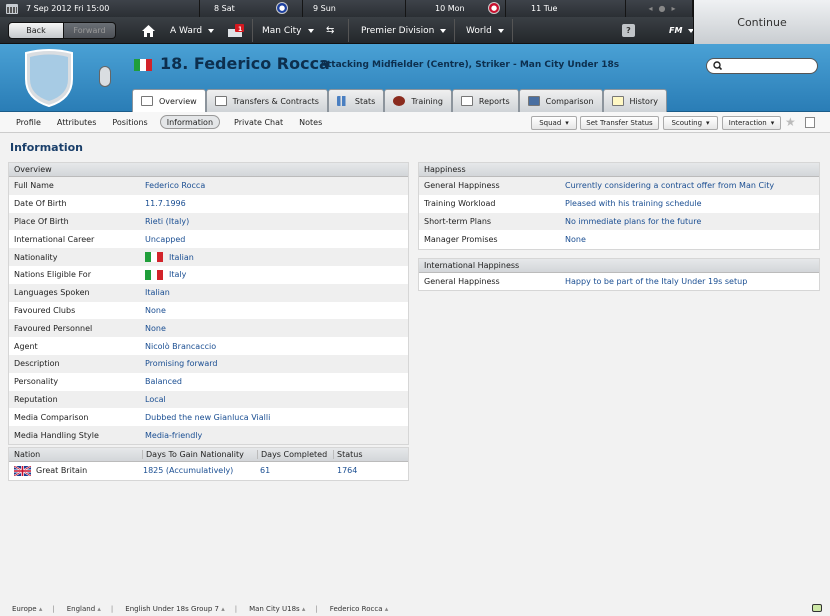  Describe the element at coordinates (178, 101) in the screenshot. I see `tab-label: Overview` at that location.